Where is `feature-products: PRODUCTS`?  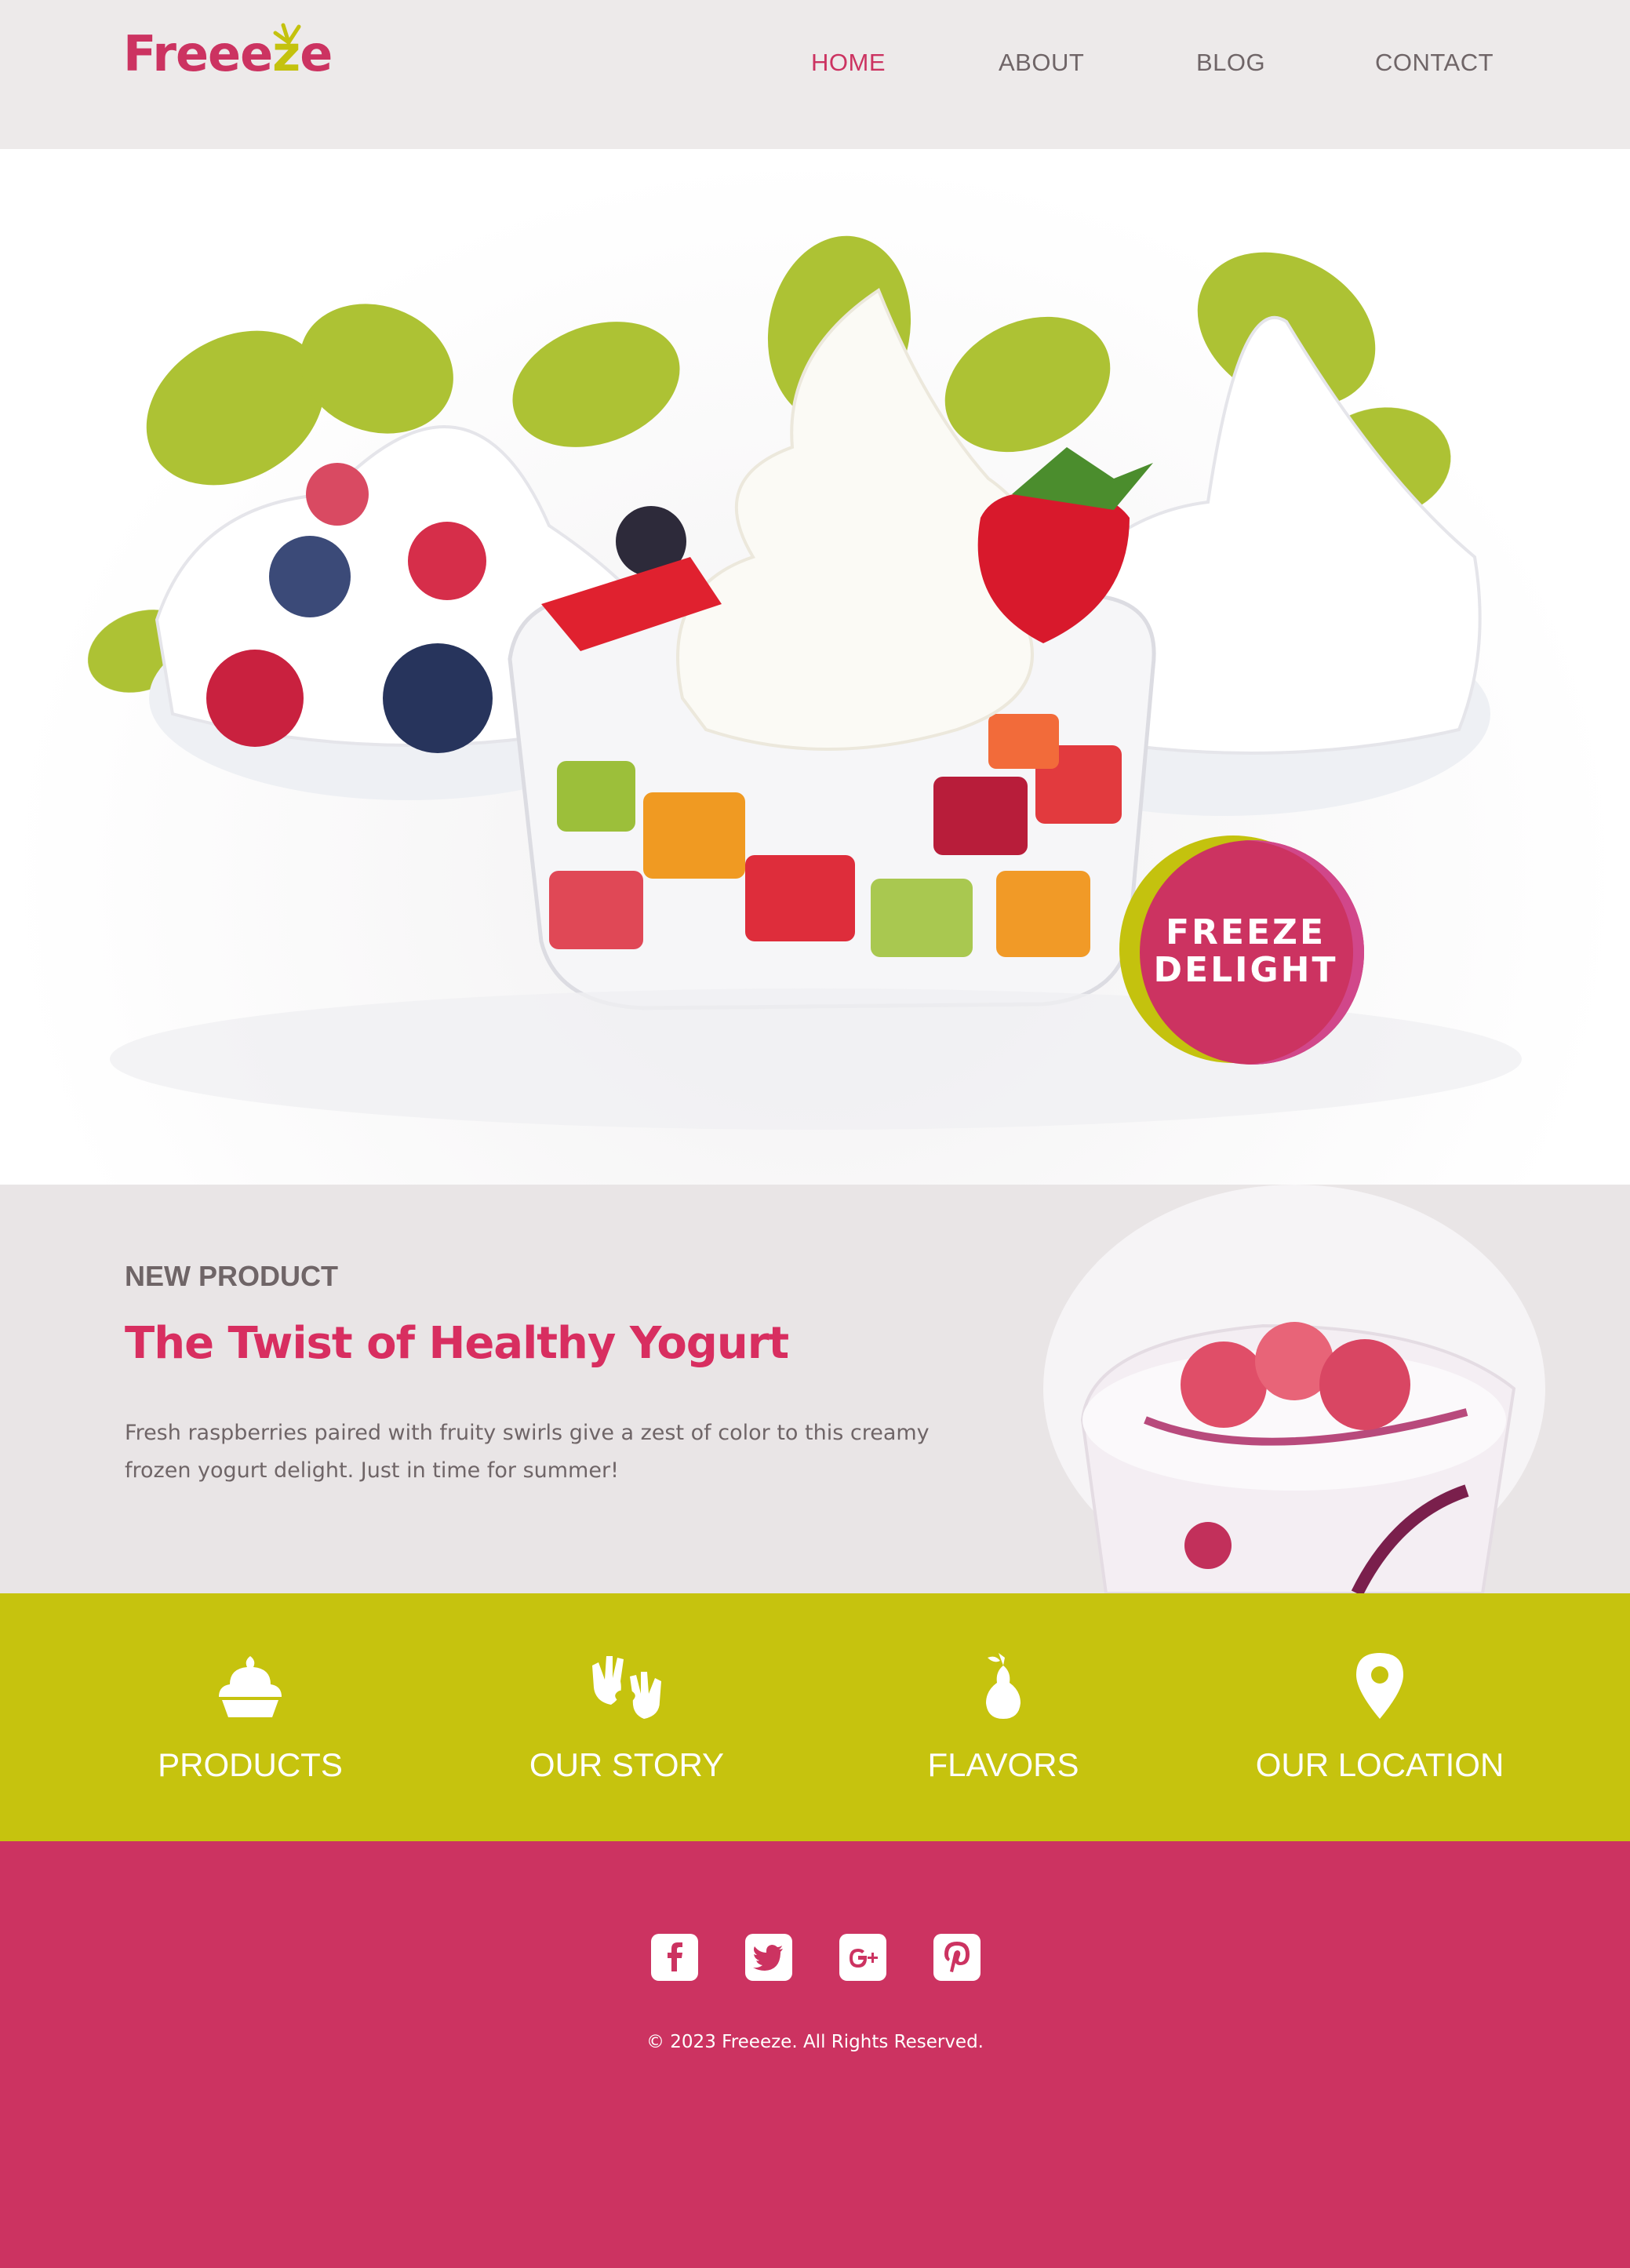
feature-products: PRODUCTS is located at coordinates (250, 1717).